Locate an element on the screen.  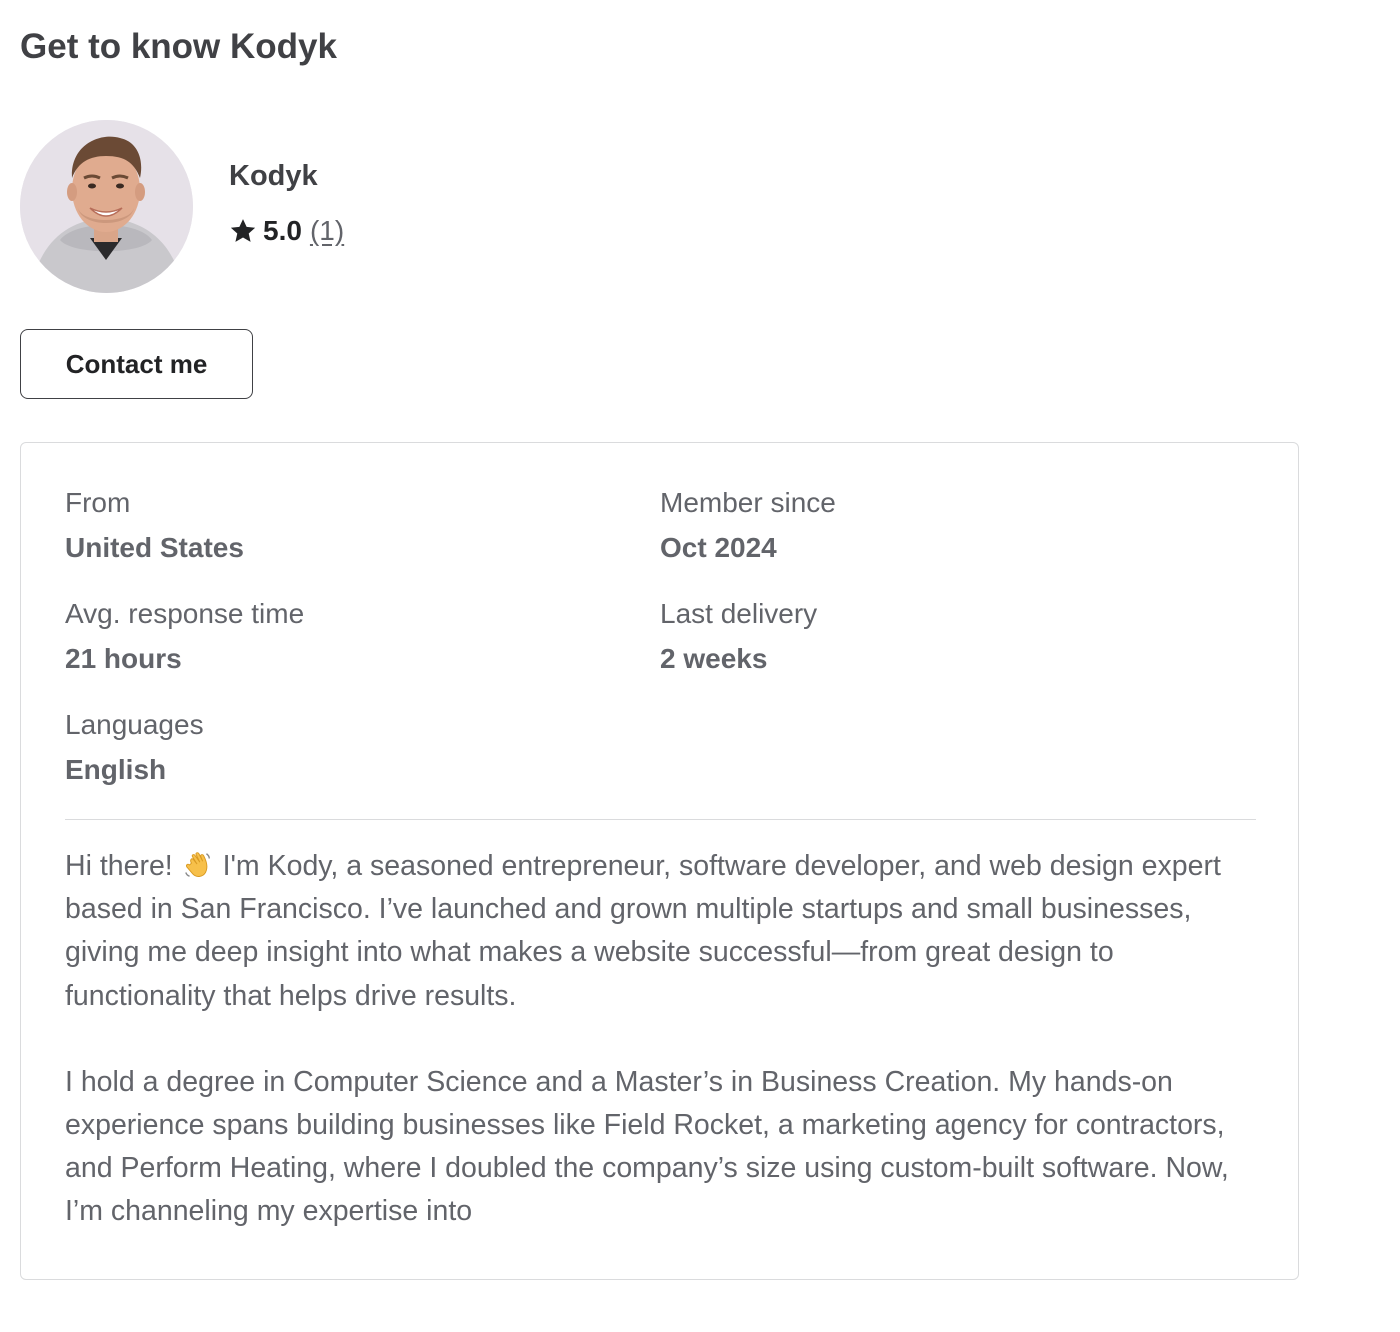
contact-me-button: Contact me is located at coordinates (136, 364).